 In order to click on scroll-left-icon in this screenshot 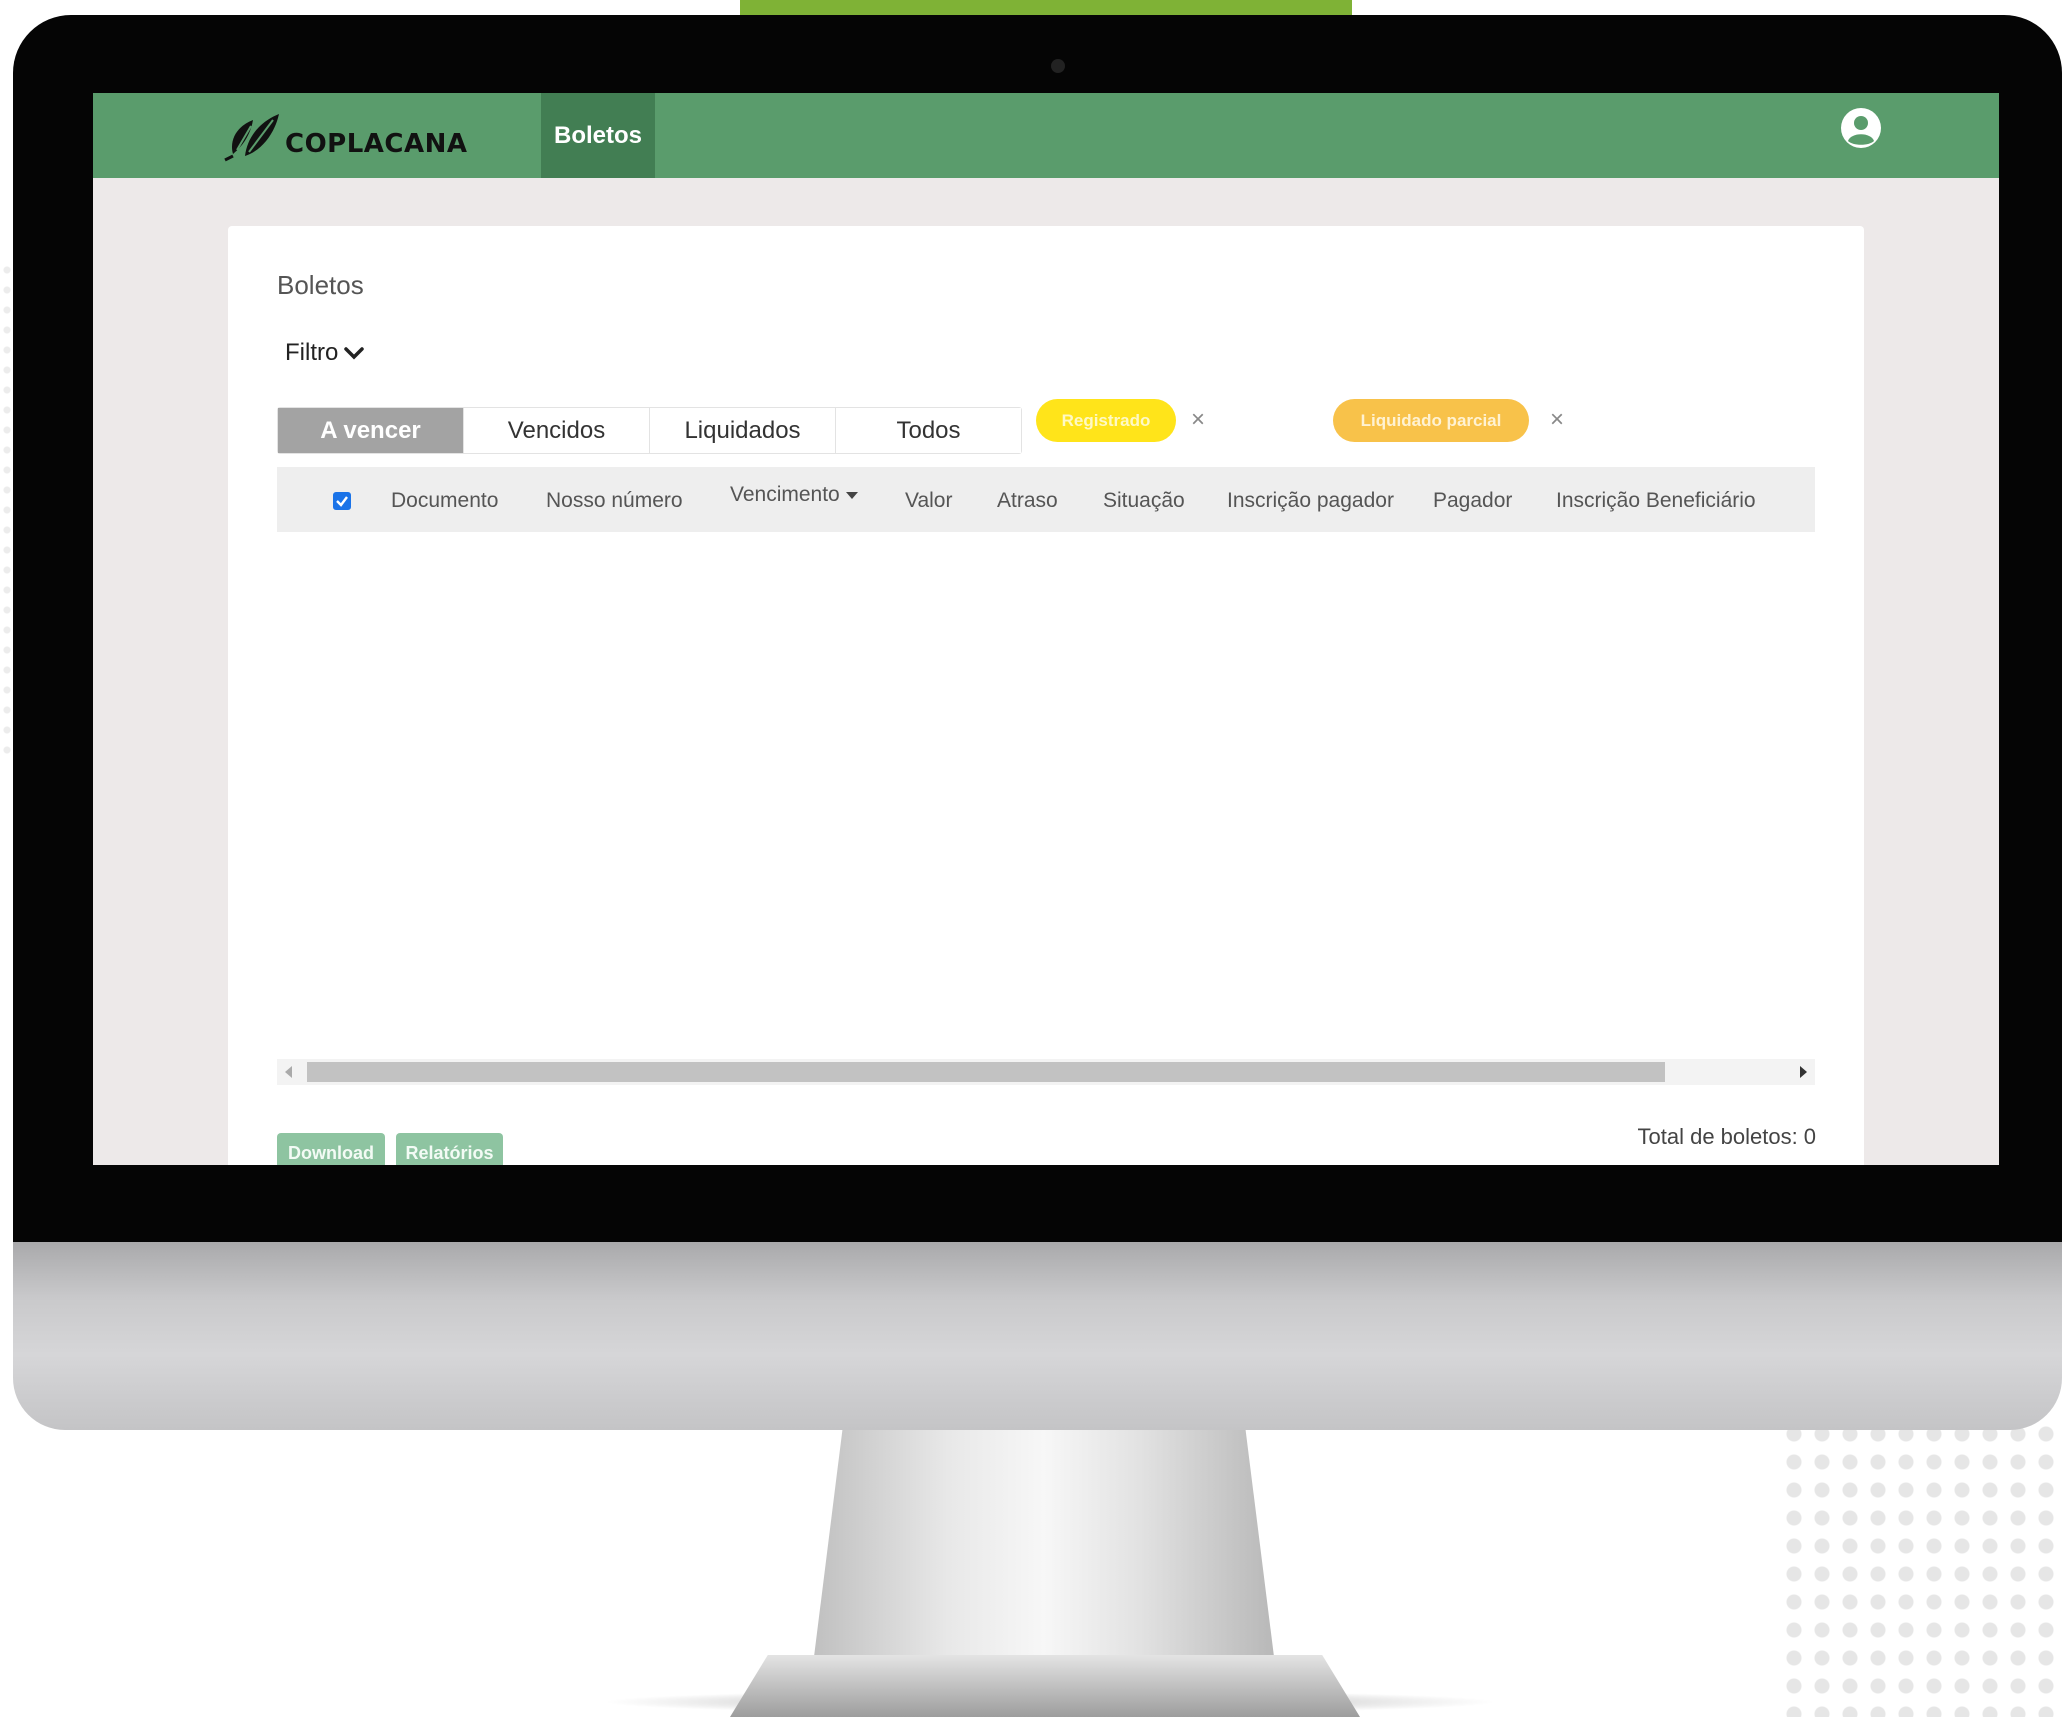, I will do `click(288, 1072)`.